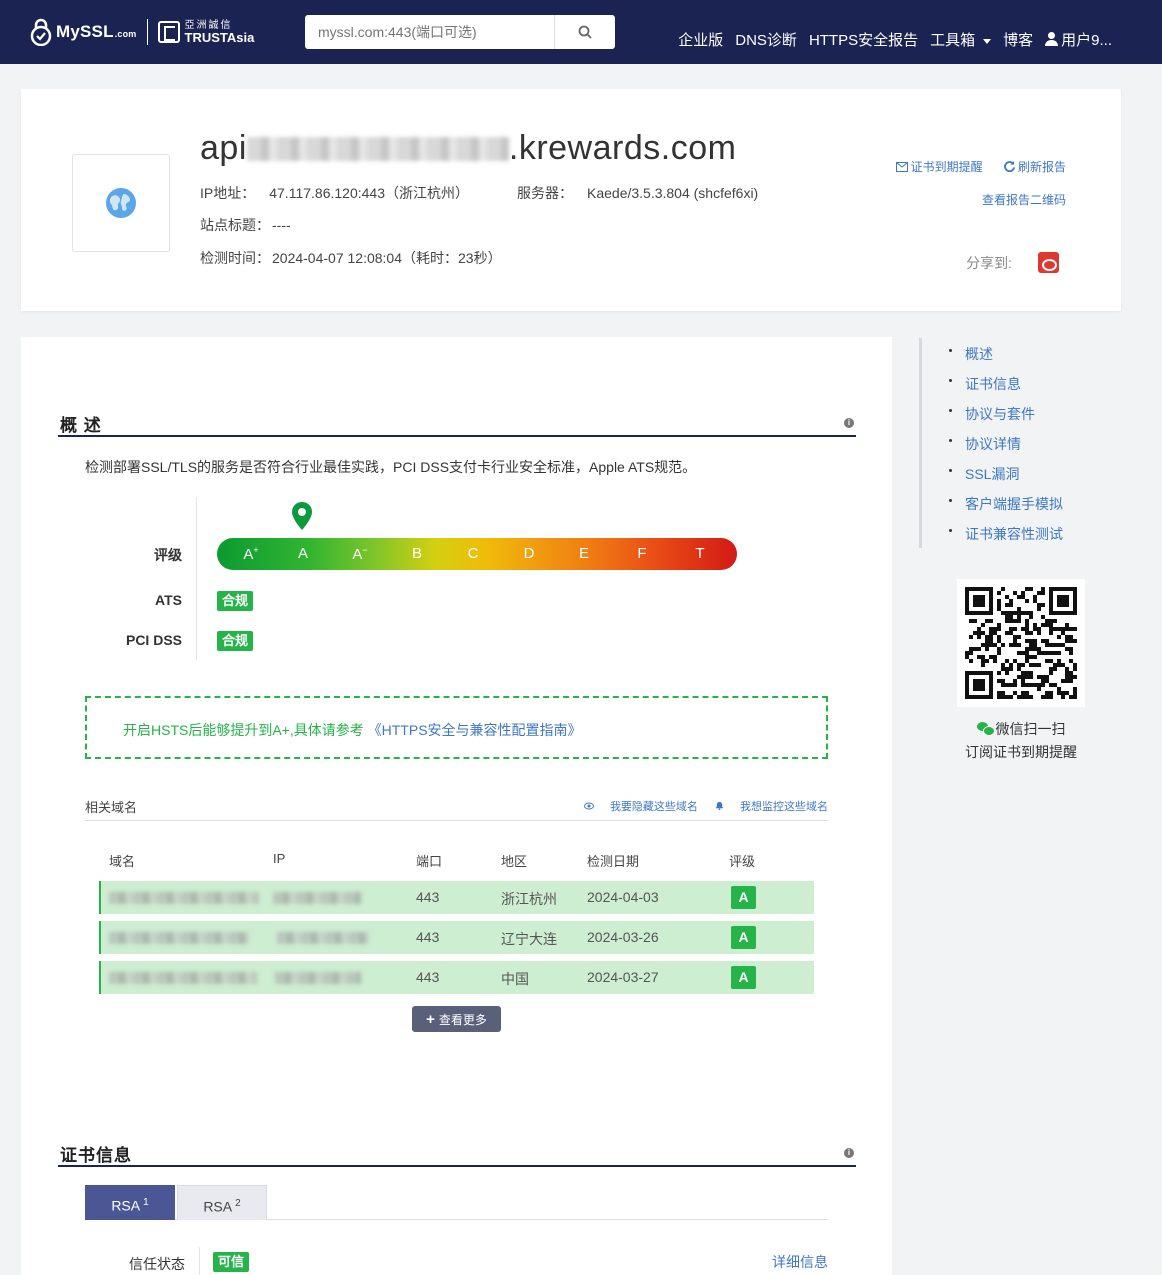 The width and height of the screenshot is (1162, 1275). Describe the element at coordinates (457, 422) in the screenshot. I see `overview-section-header: 概 述 i` at that location.